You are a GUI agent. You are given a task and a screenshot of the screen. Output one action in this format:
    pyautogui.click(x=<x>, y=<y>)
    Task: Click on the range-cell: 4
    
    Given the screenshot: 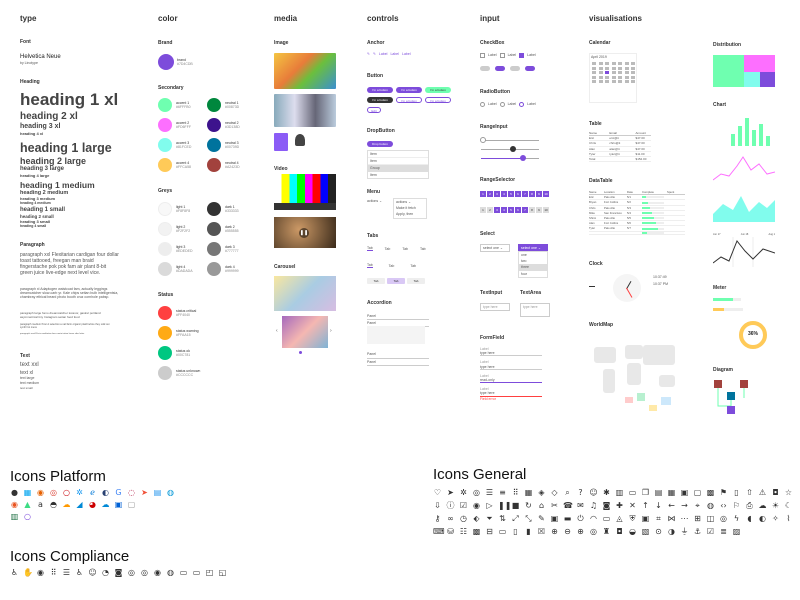 What is the action you would take?
    pyautogui.click(x=504, y=194)
    